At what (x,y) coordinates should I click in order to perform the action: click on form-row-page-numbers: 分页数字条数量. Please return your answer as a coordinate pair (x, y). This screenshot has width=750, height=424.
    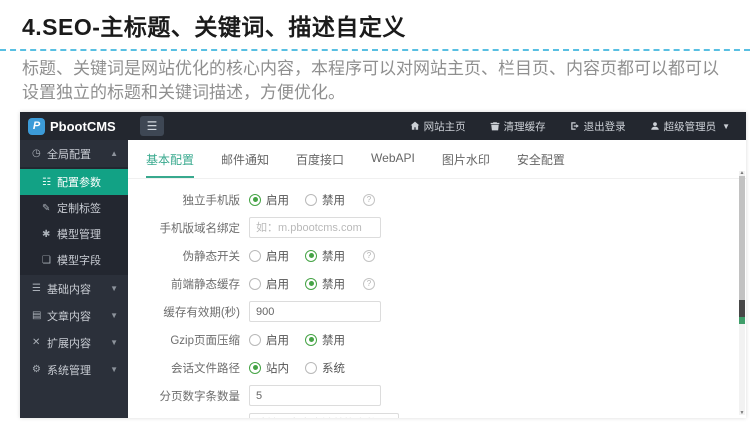
    Looking at the image, I should click on (437, 395).